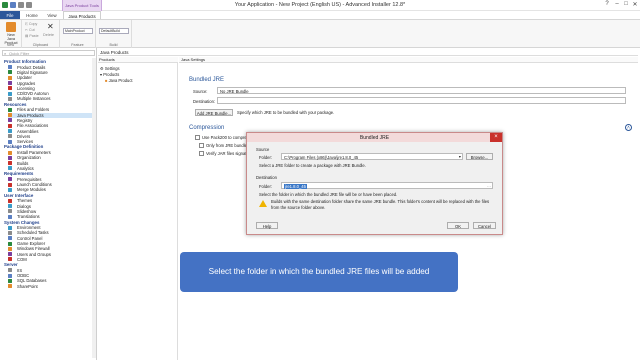 The height and width of the screenshot is (360, 640). What do you see at coordinates (25, 61) in the screenshot?
I see `nav-section-title: Product Information` at bounding box center [25, 61].